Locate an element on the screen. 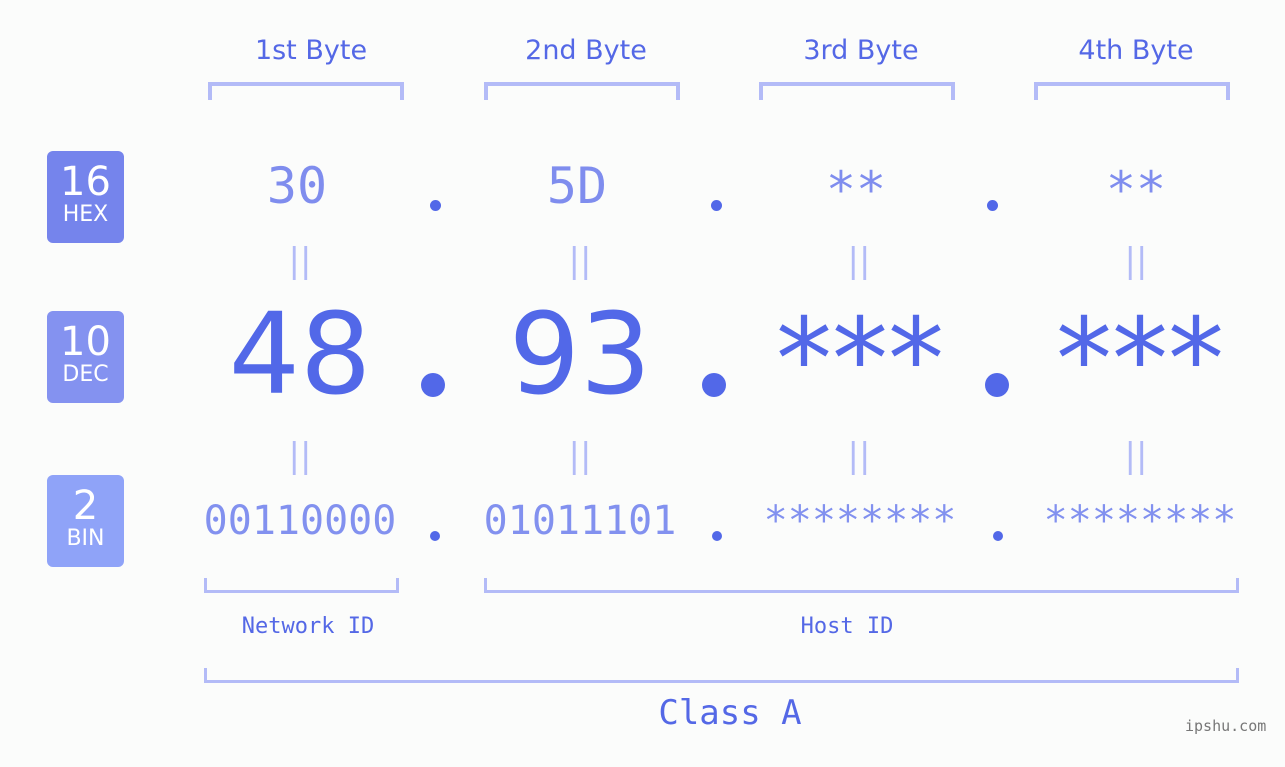 This screenshot has height=767, width=1285. network-id-bracket is located at coordinates (301, 585).